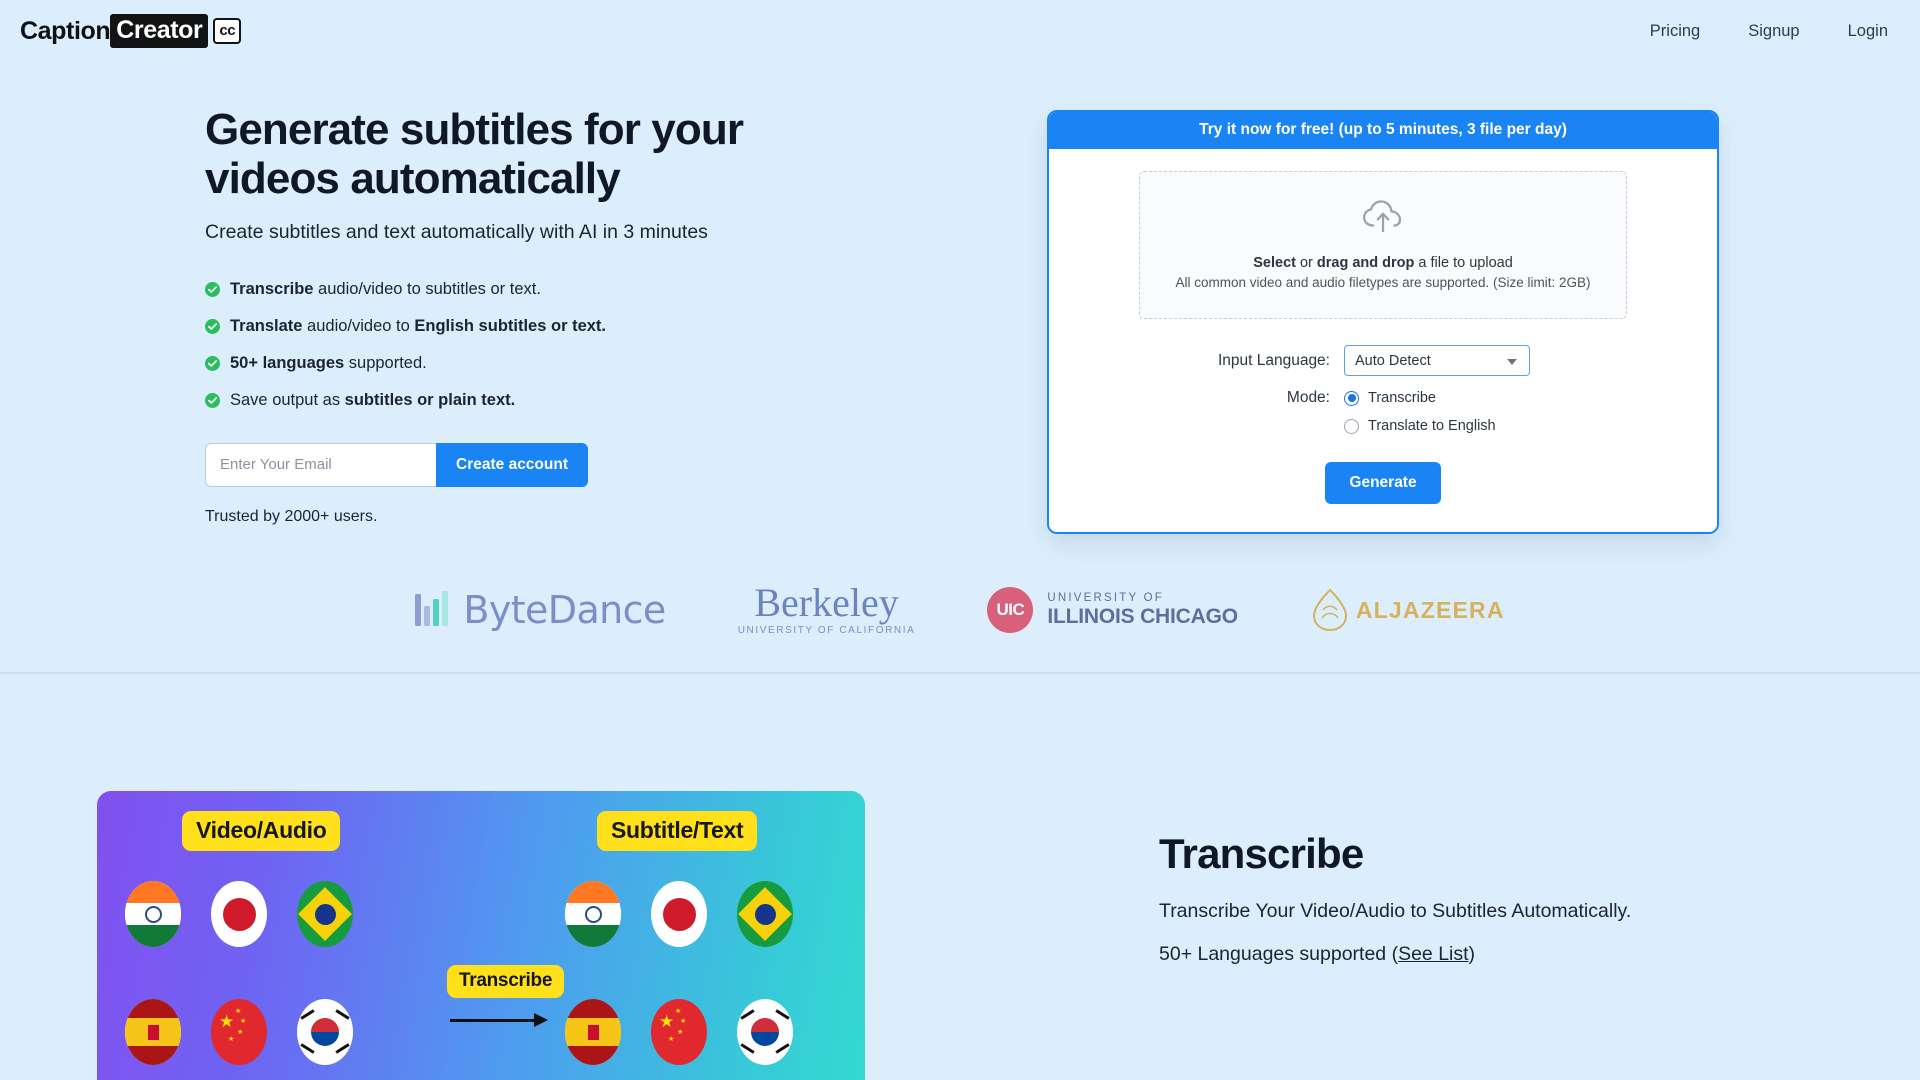  What do you see at coordinates (1430, 609) in the screenshot?
I see `aljazeera-wordmark: ALJAZEERA` at bounding box center [1430, 609].